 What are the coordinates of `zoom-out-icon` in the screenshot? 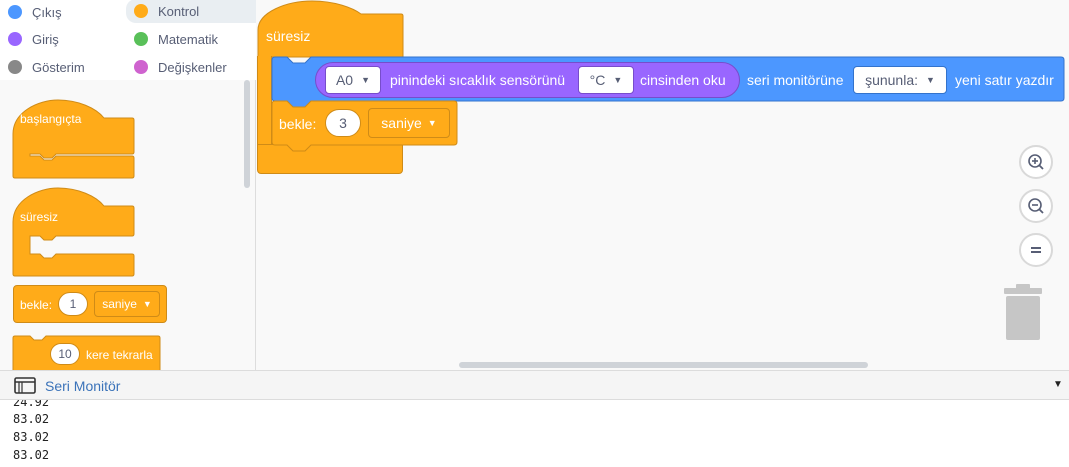 It's located at (1036, 206).